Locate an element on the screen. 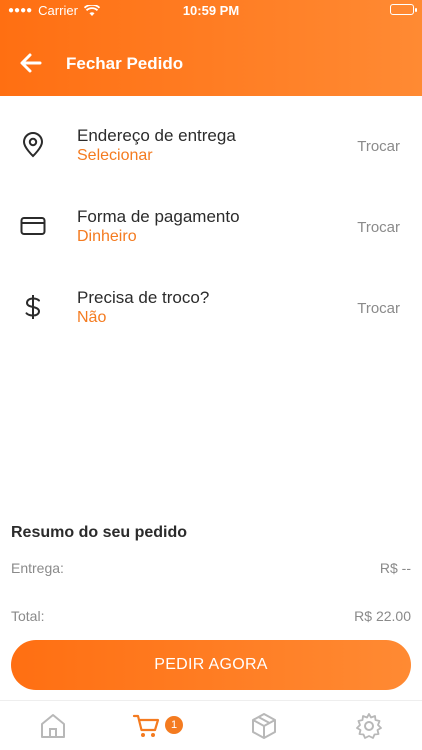  order-summary-title: Resumo do seu pedido is located at coordinates (99, 532).